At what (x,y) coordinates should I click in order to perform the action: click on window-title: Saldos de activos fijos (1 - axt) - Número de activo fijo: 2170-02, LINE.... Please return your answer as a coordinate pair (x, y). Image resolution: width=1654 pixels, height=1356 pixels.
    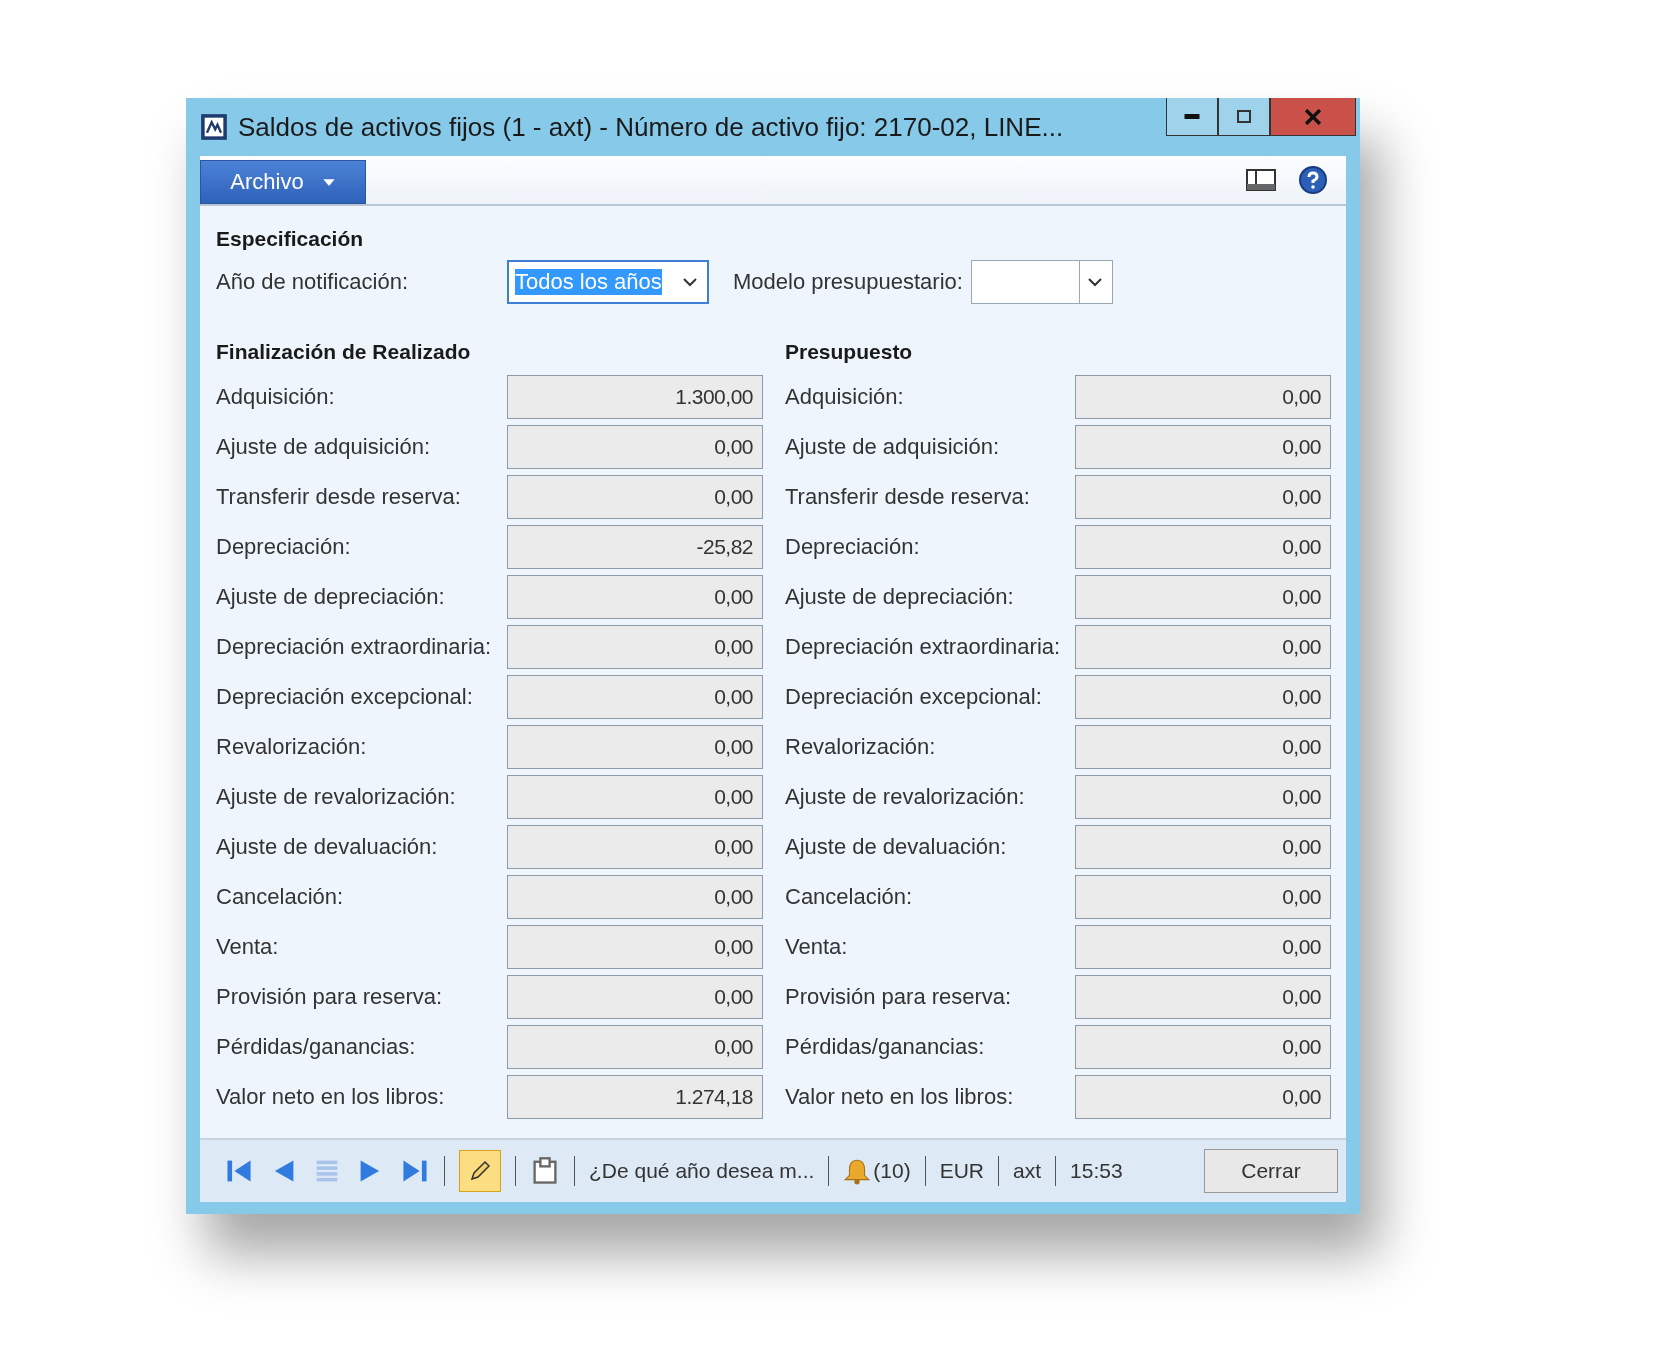
    Looking at the image, I should click on (651, 127).